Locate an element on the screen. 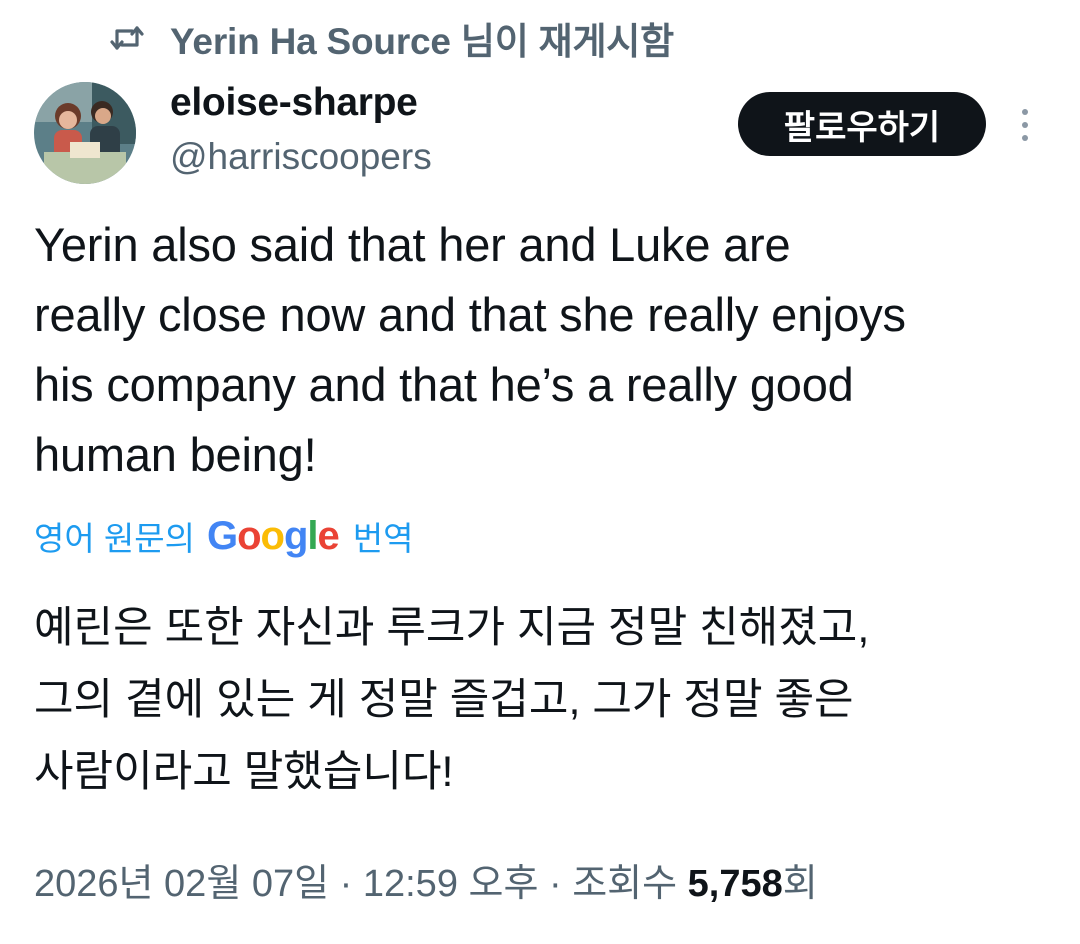 The width and height of the screenshot is (1080, 944). repost-label: Yerin Ha Source 님이 재게시함 is located at coordinates (422, 41).